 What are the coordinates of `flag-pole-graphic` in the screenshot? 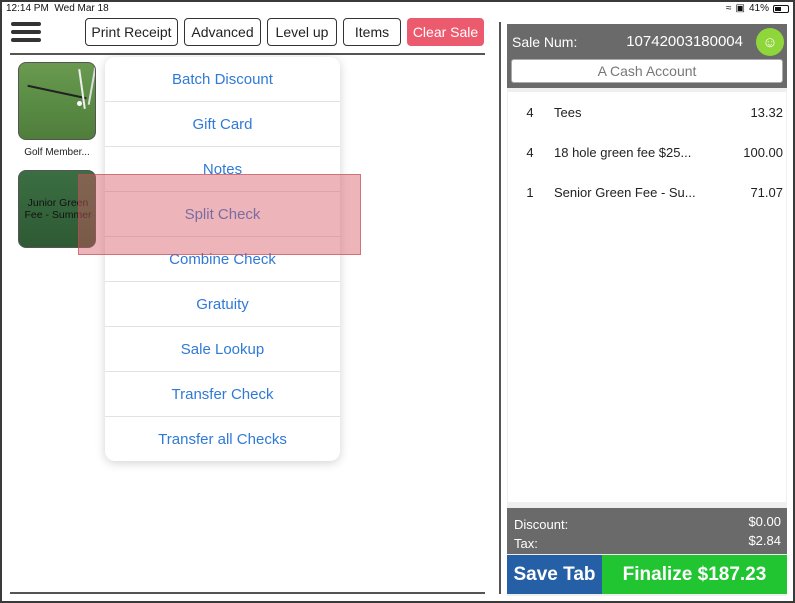 It's located at (91, 86).